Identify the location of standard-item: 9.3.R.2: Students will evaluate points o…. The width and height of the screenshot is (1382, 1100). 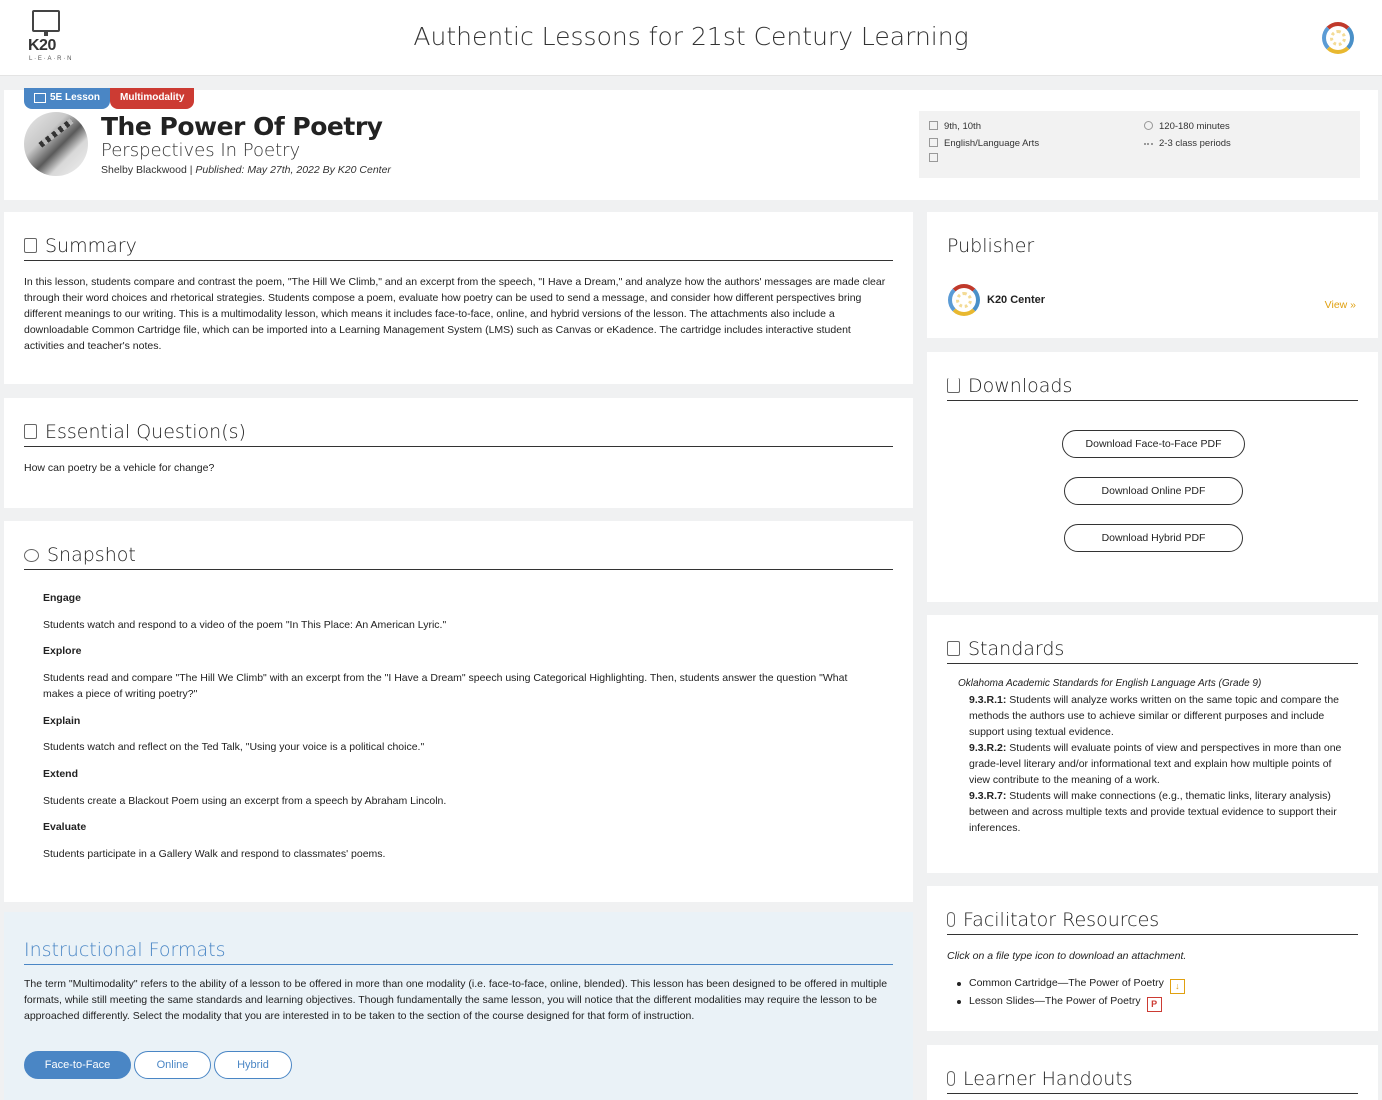
(1155, 764).